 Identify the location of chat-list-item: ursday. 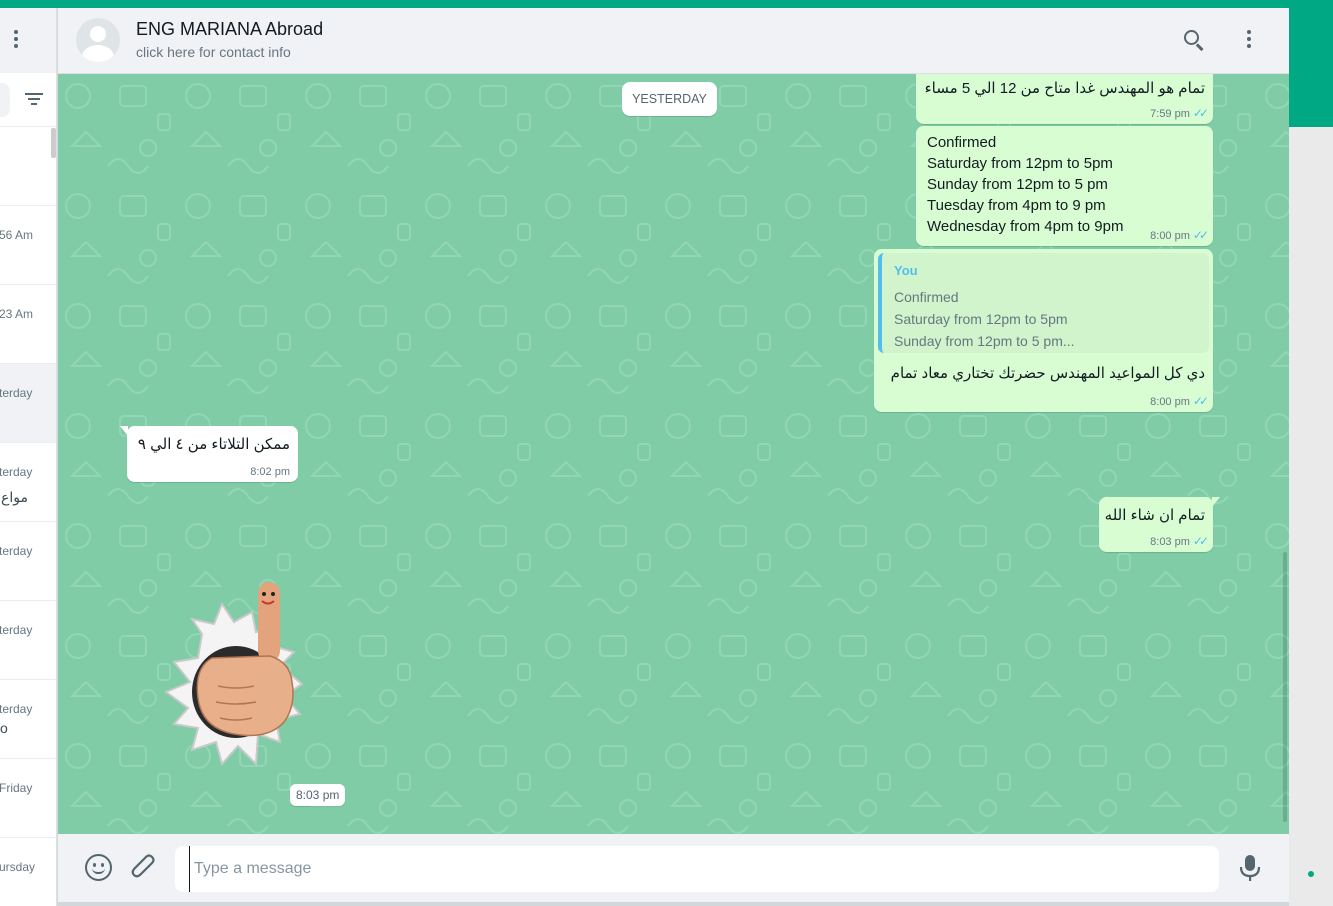
(28, 872).